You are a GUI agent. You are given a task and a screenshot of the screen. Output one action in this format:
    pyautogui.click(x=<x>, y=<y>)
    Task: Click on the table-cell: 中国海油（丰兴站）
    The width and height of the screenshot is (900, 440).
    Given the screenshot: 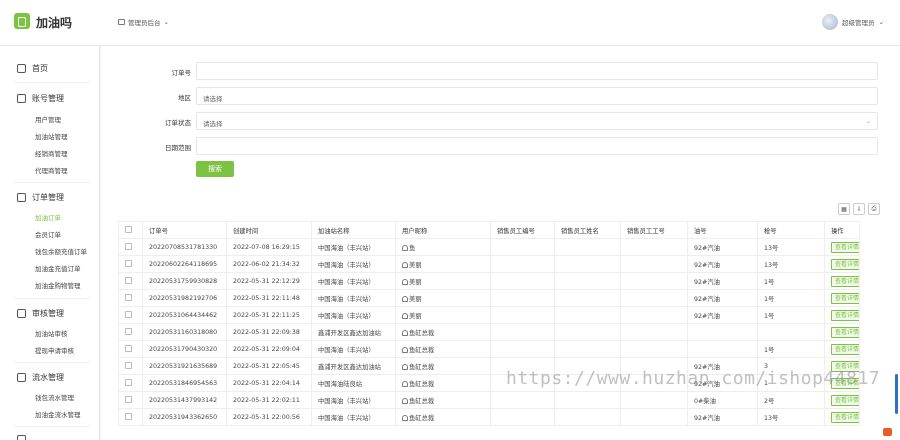 What is the action you would take?
    pyautogui.click(x=353, y=247)
    